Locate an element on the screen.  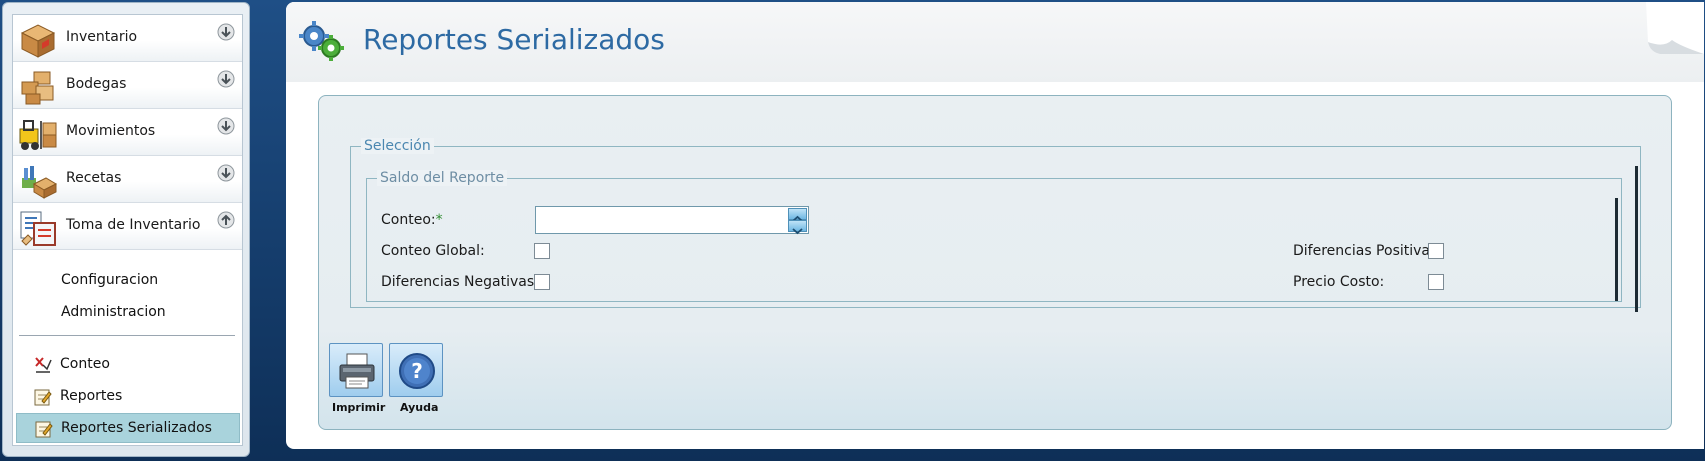
nav-item-reportes-serializados: Reportes Serializados is located at coordinates (128, 428).